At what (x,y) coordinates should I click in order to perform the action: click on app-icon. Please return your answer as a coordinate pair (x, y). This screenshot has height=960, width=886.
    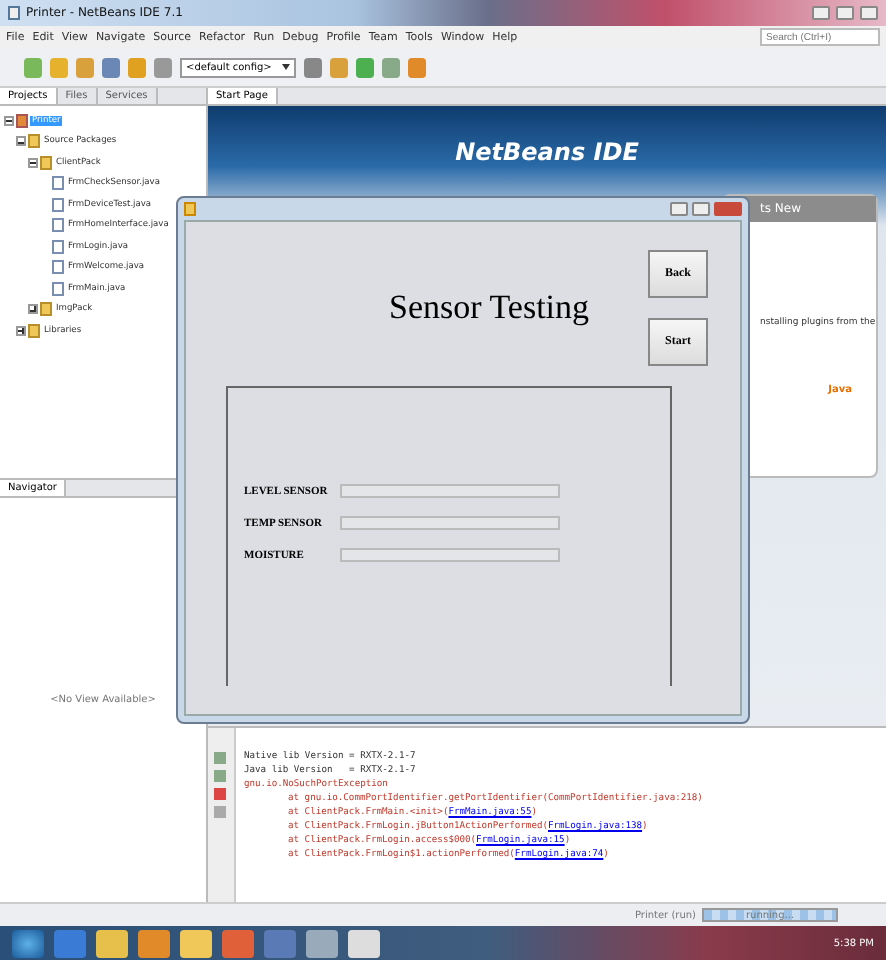
    Looking at the image, I should click on (14, 13).